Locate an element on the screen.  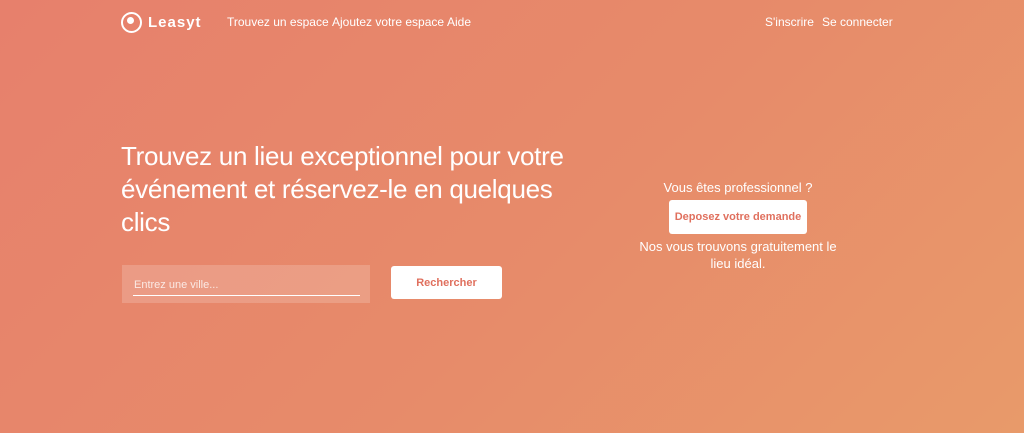
nav-link-find-space: Trouvez un espace is located at coordinates (278, 22).